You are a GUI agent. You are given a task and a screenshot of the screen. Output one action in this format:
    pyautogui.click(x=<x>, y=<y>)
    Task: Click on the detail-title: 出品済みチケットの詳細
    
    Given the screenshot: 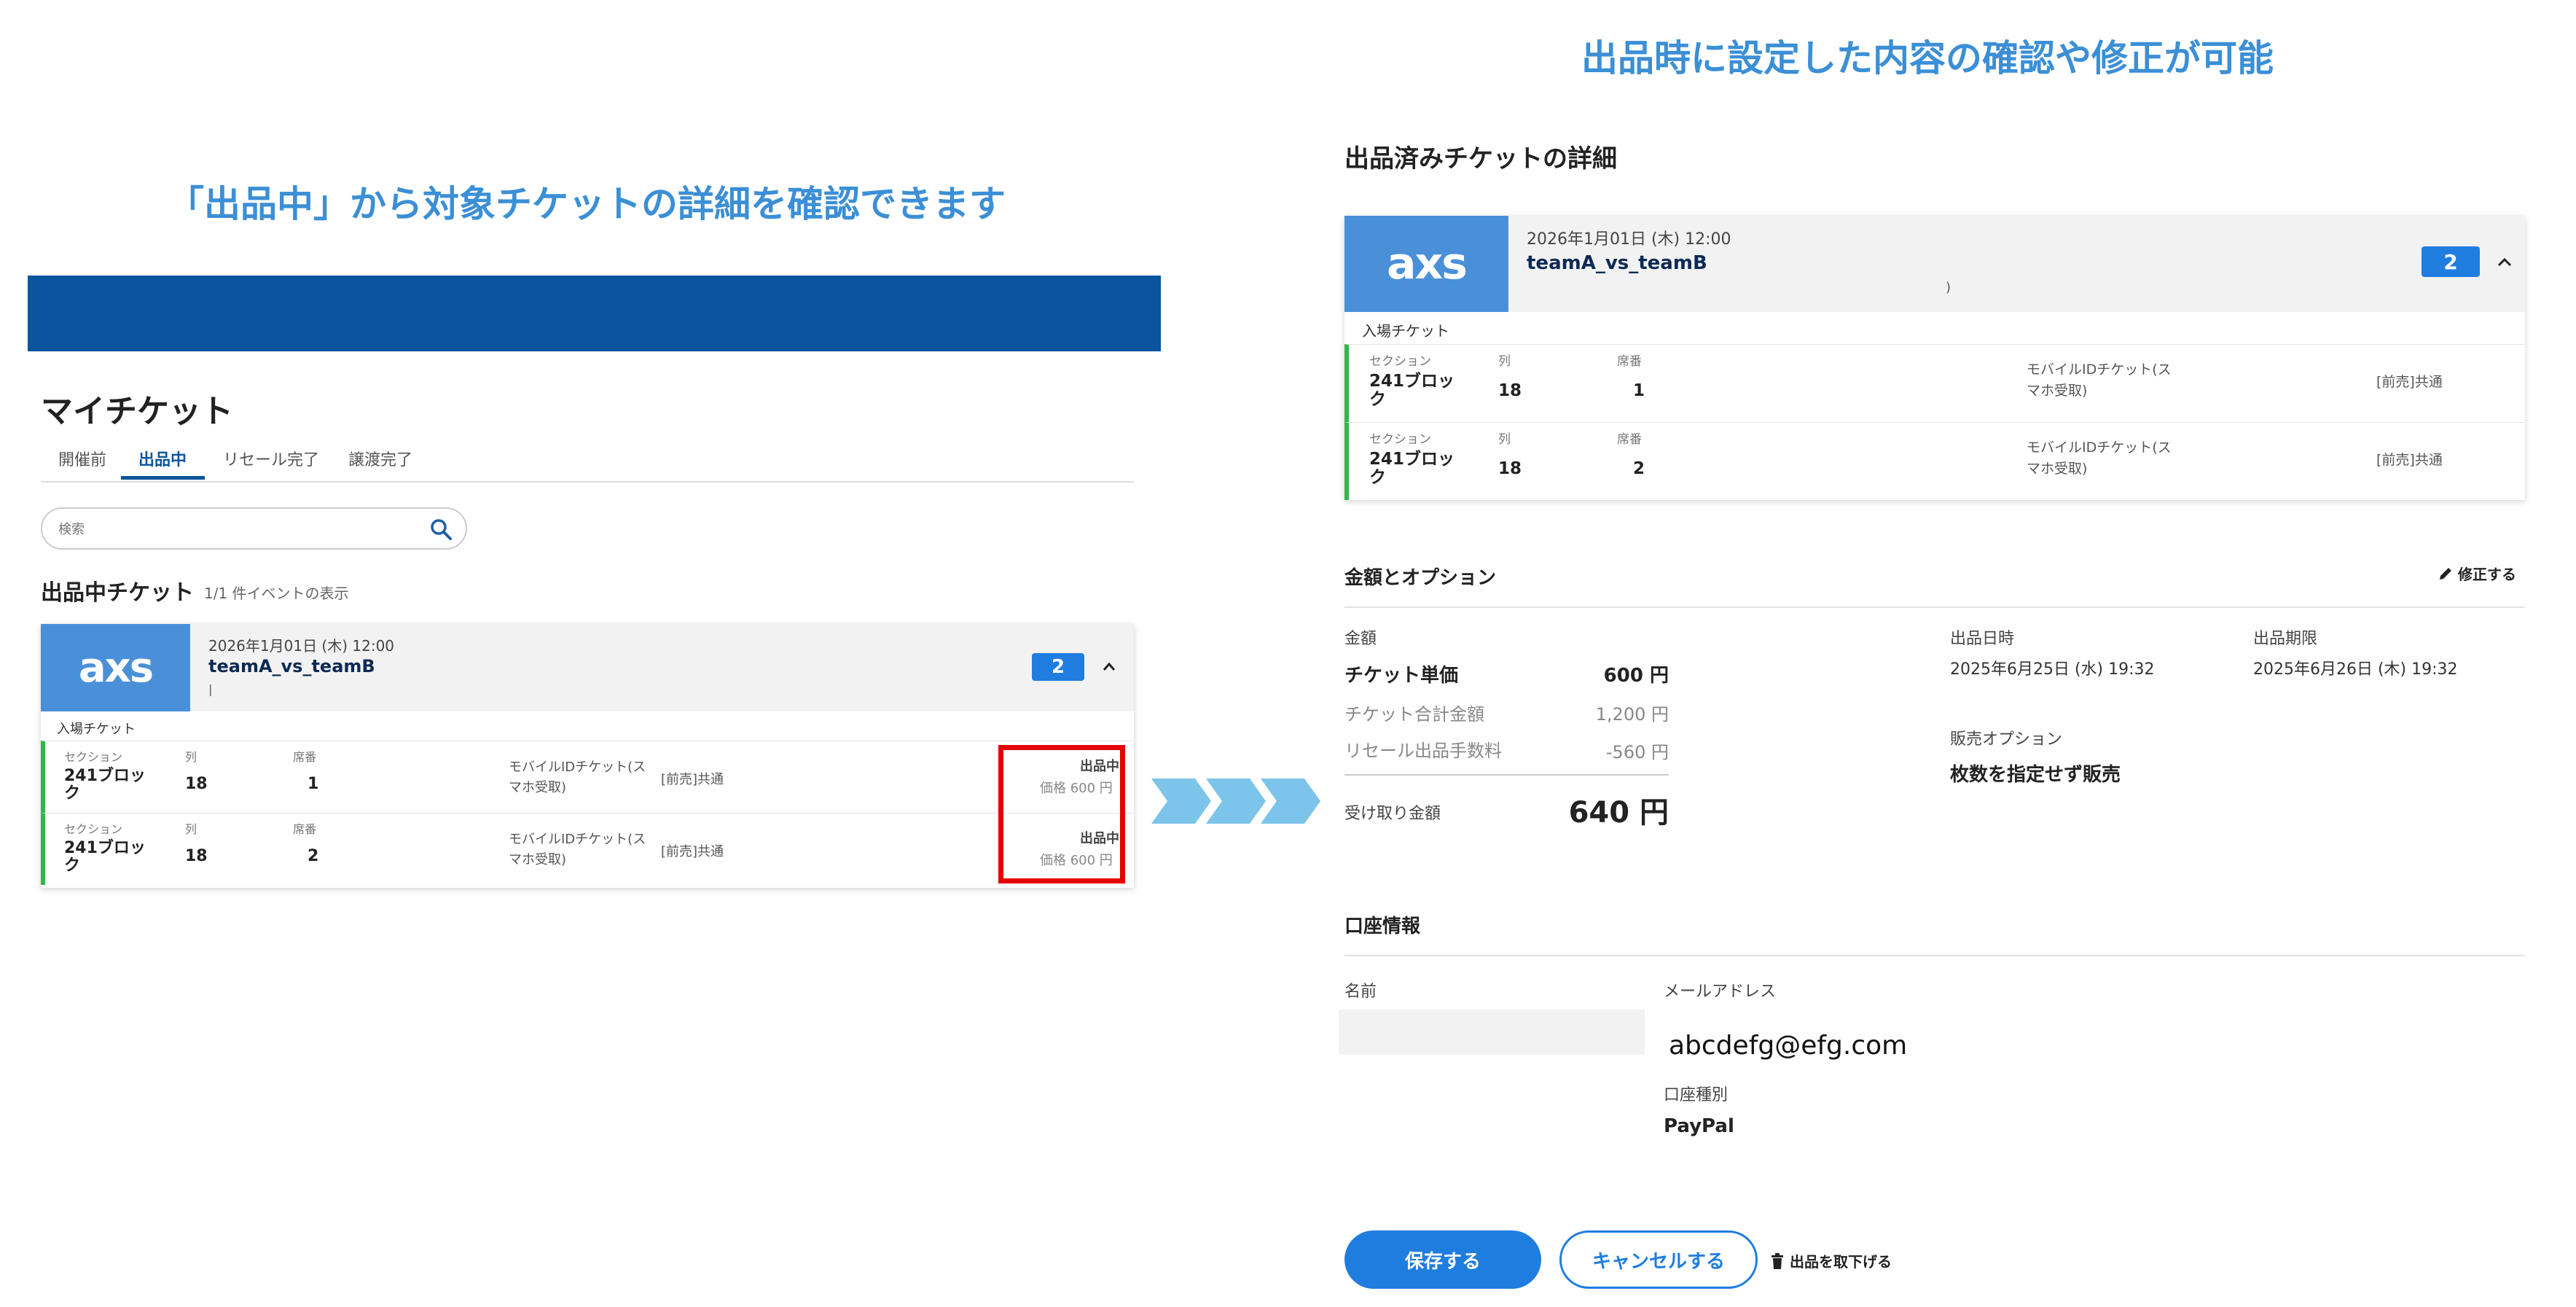 What is the action you would take?
    pyautogui.click(x=1480, y=158)
    